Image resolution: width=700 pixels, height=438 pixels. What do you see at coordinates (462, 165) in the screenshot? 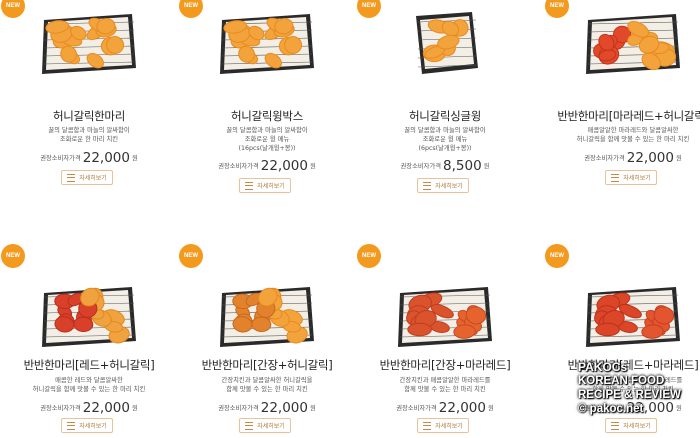
I see `price-value: 8,500` at bounding box center [462, 165].